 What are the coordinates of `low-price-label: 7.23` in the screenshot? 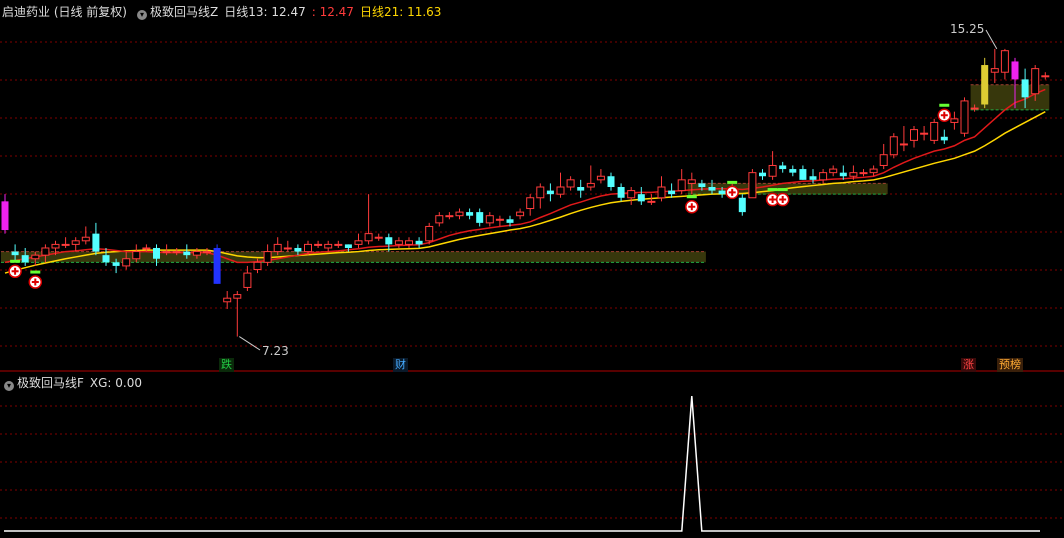 It's located at (275, 351).